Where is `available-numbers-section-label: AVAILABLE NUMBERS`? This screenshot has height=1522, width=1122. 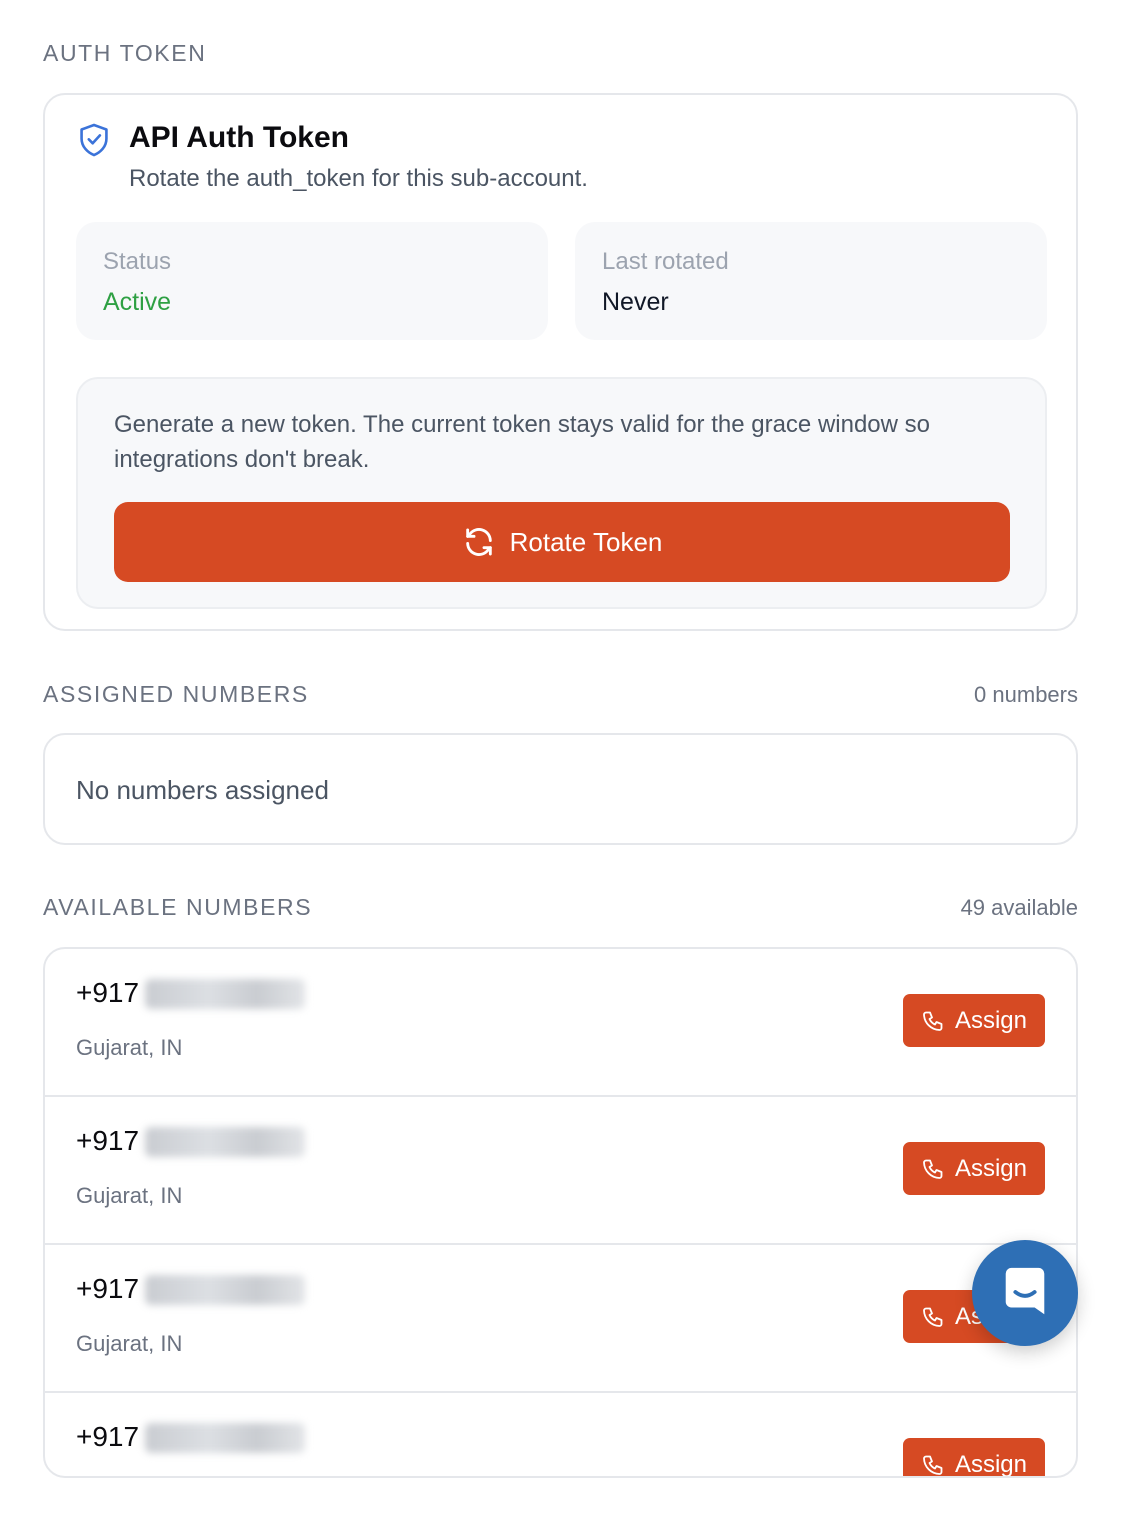 available-numbers-section-label: AVAILABLE NUMBERS is located at coordinates (178, 907).